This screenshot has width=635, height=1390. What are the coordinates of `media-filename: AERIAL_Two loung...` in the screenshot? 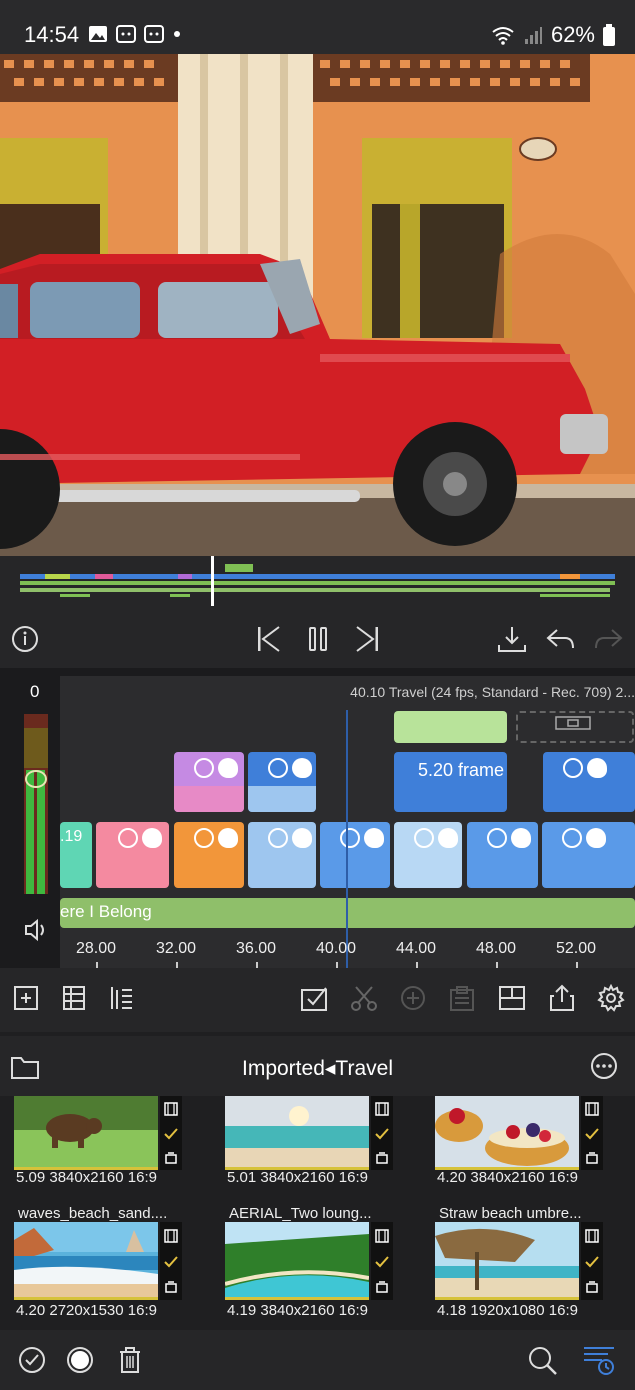 It's located at (300, 1213).